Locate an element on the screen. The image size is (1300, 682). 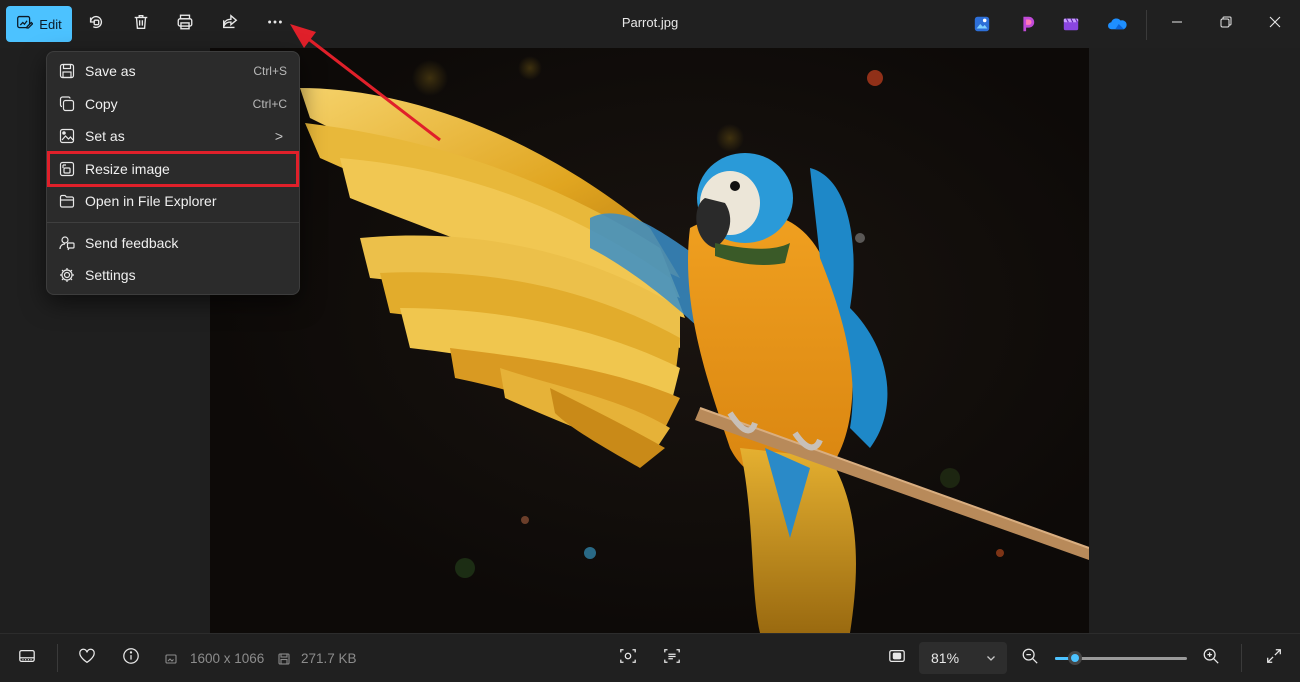
clipchamp-icon is located at coordinates (1027, 24).